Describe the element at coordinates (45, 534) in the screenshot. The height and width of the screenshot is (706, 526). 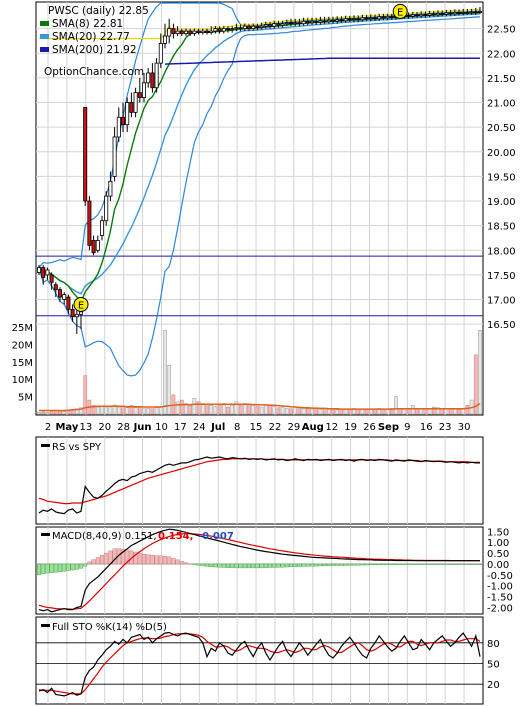
I see `macd-legend-swatch` at that location.